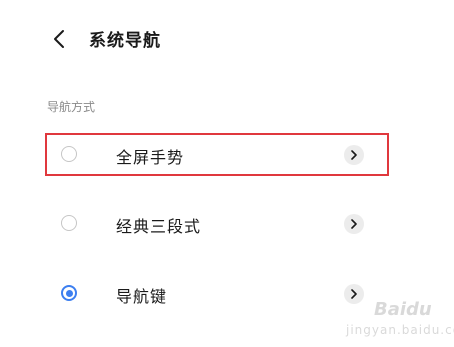 This screenshot has height=347, width=454. Describe the element at coordinates (125, 41) in the screenshot. I see `page-title: 系统导航` at that location.